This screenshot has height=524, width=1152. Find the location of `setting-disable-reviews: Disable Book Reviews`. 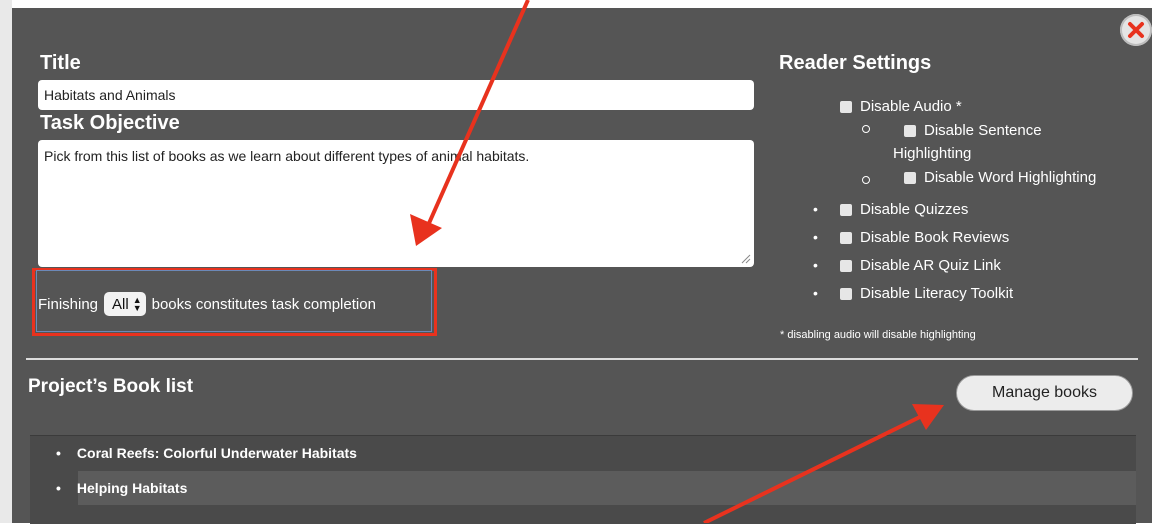

setting-disable-reviews: Disable Book Reviews is located at coordinates (924, 237).